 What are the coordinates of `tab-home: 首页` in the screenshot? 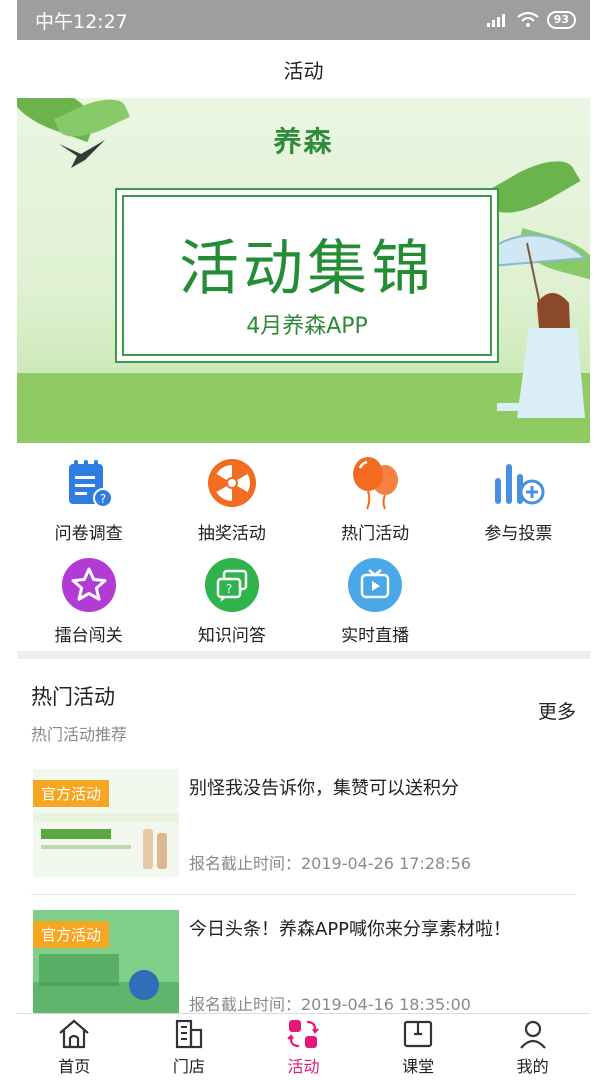 It's located at (74, 1047).